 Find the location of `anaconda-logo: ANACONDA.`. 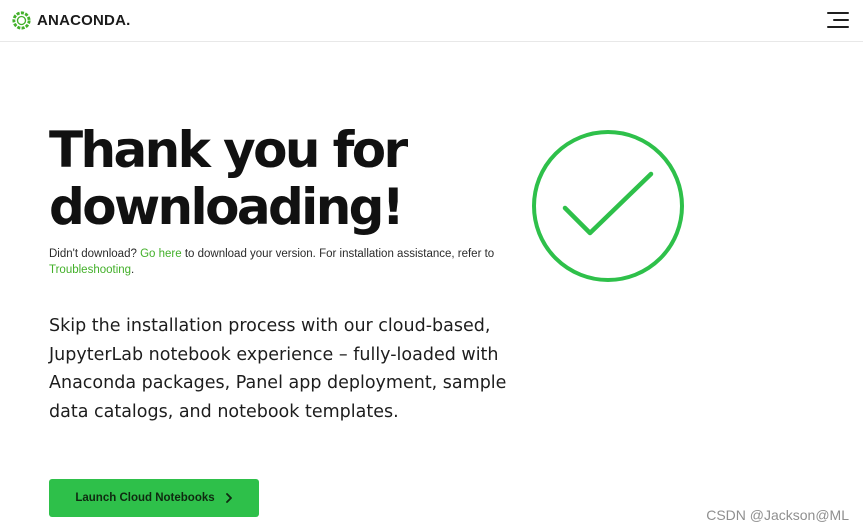

anaconda-logo: ANACONDA. is located at coordinates (70, 20).